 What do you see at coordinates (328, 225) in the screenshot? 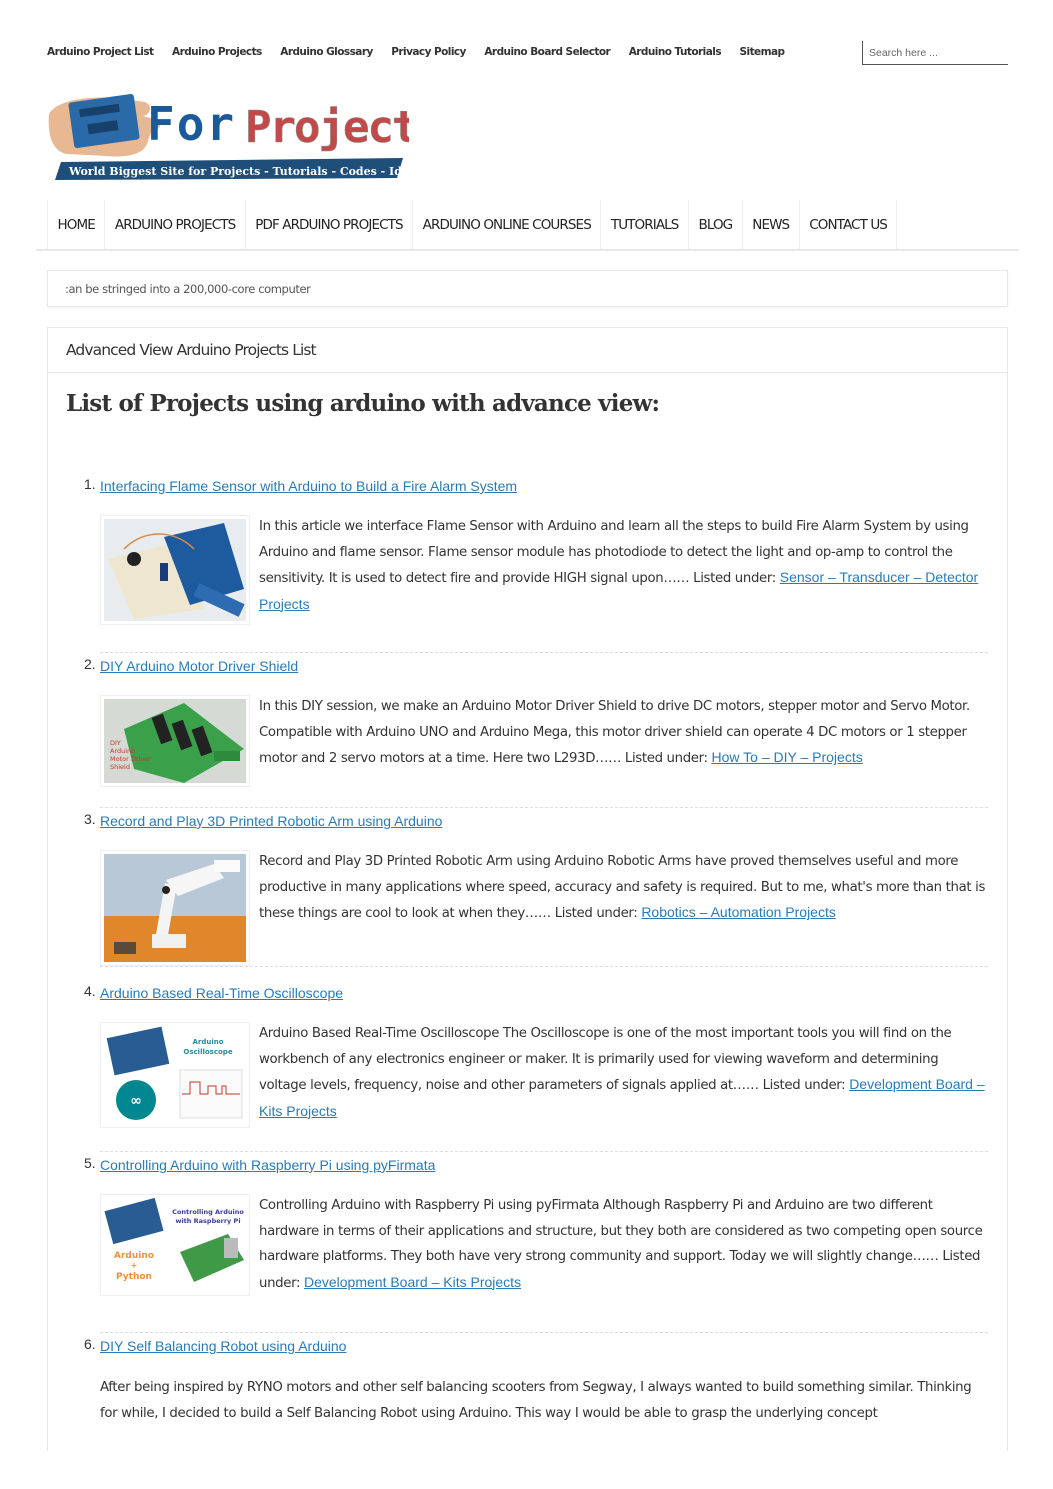
I see `nav-pdf-arduino-projects: PDF ARDUINO PROJECTS` at bounding box center [328, 225].